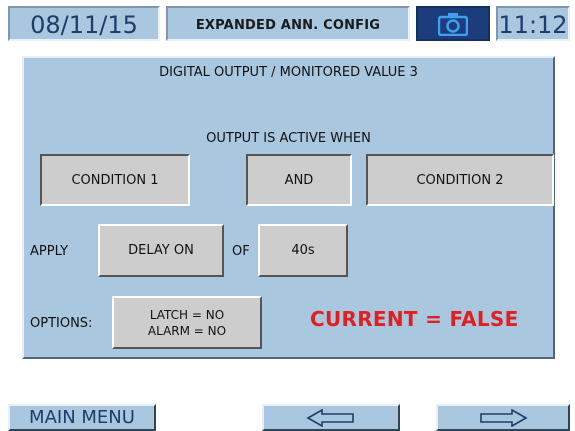 The width and height of the screenshot is (575, 431). I want to click on latch-setting: LATCH = NO, so click(187, 314).